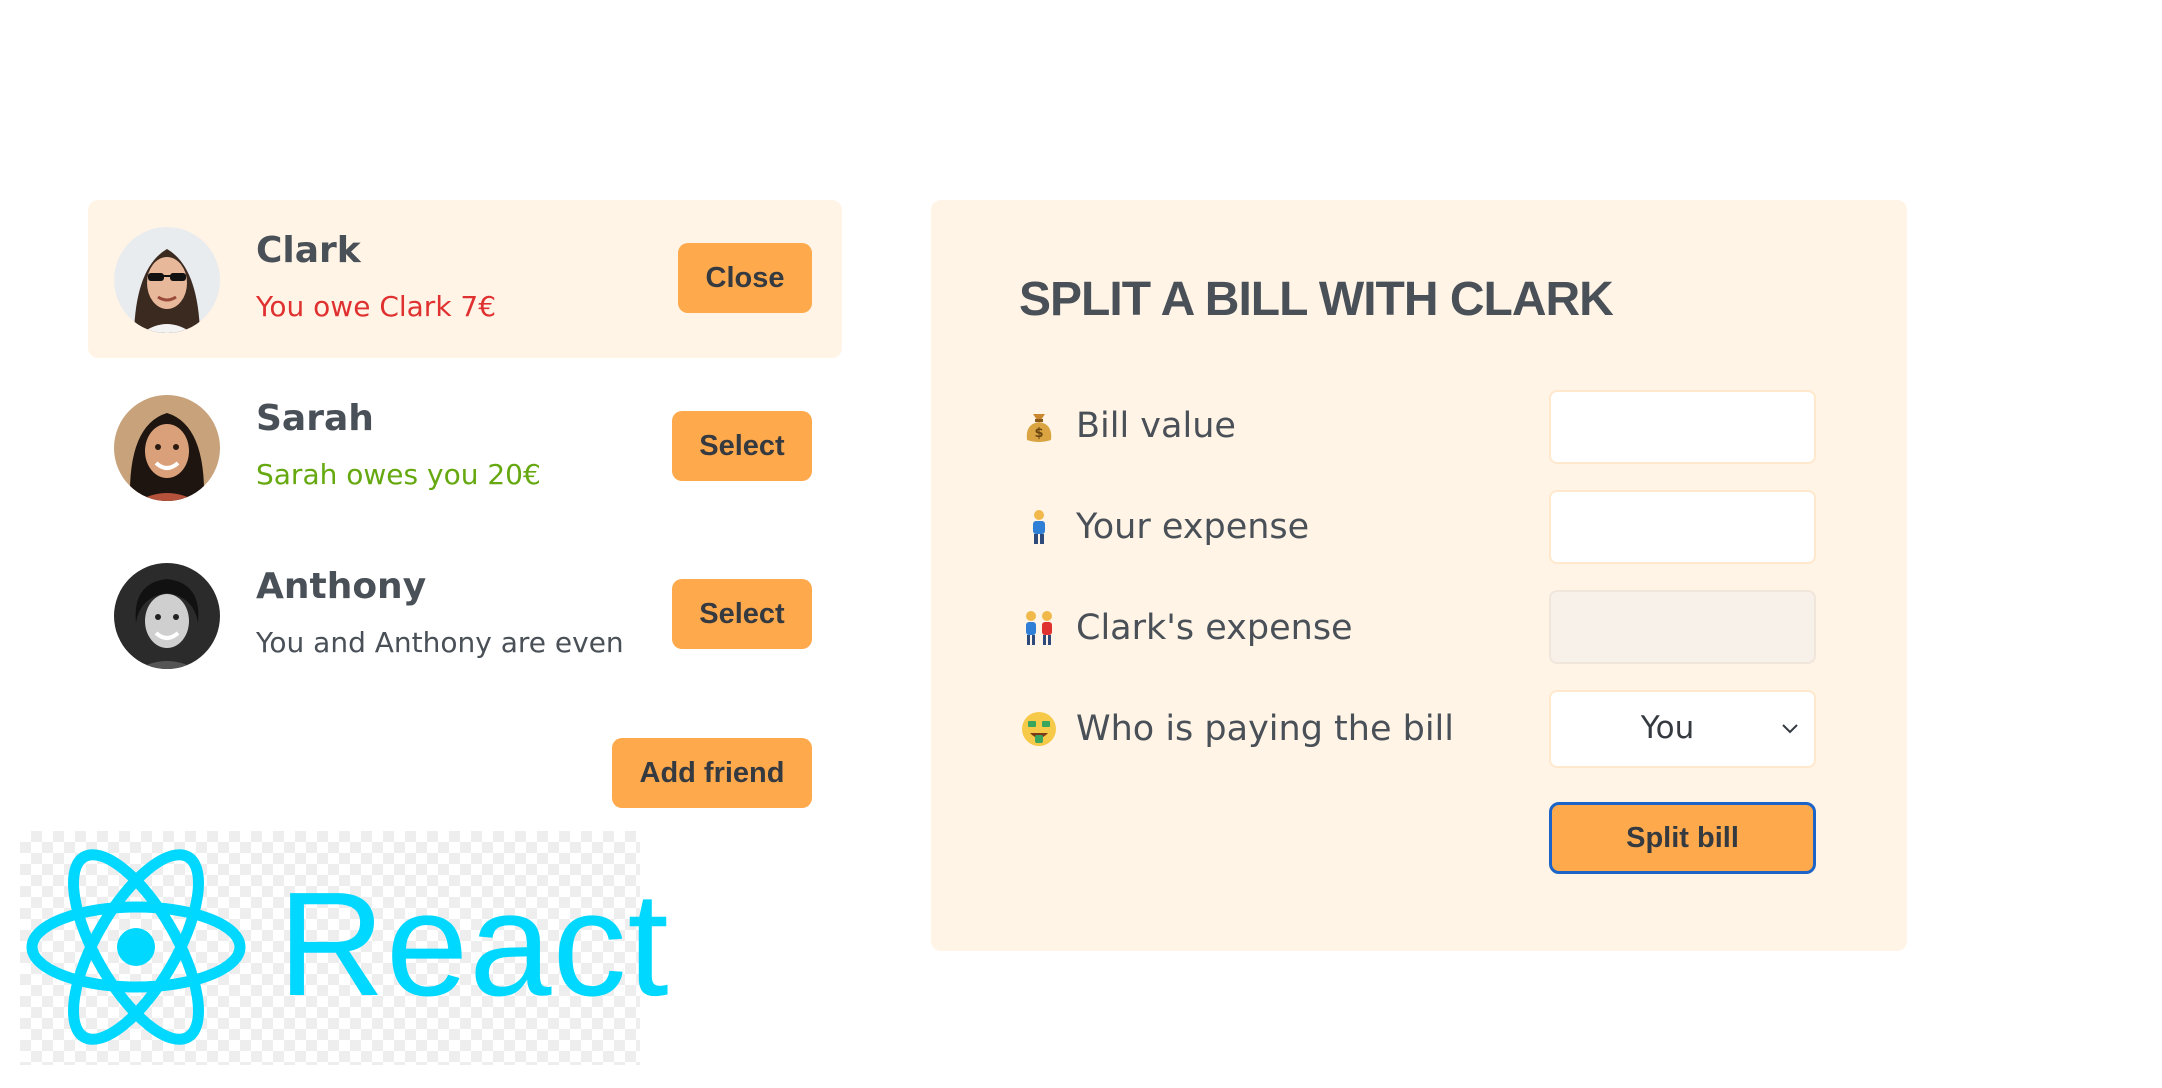  I want to click on couple-icon, so click(1039, 628).